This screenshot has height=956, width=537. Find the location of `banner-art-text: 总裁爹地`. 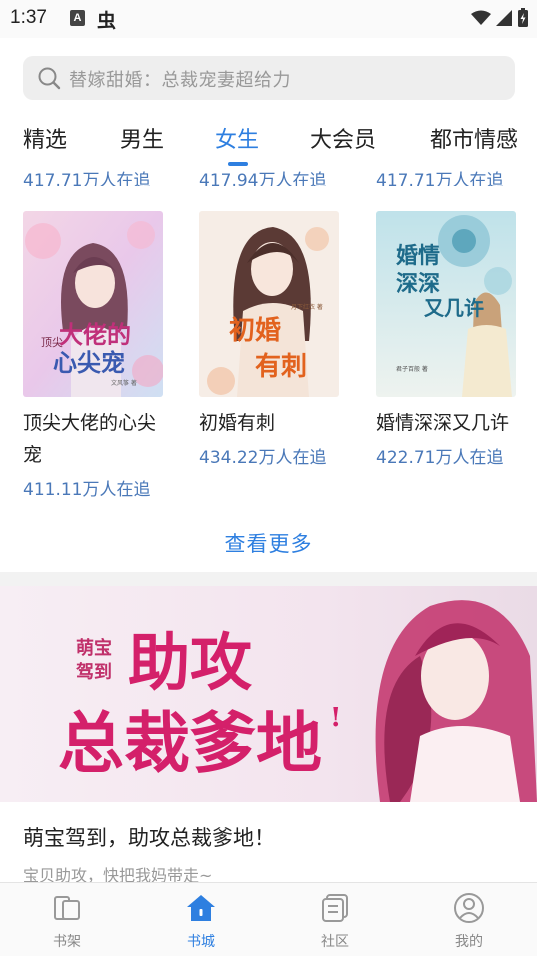

banner-art-text: 总裁爹地 is located at coordinates (190, 743).